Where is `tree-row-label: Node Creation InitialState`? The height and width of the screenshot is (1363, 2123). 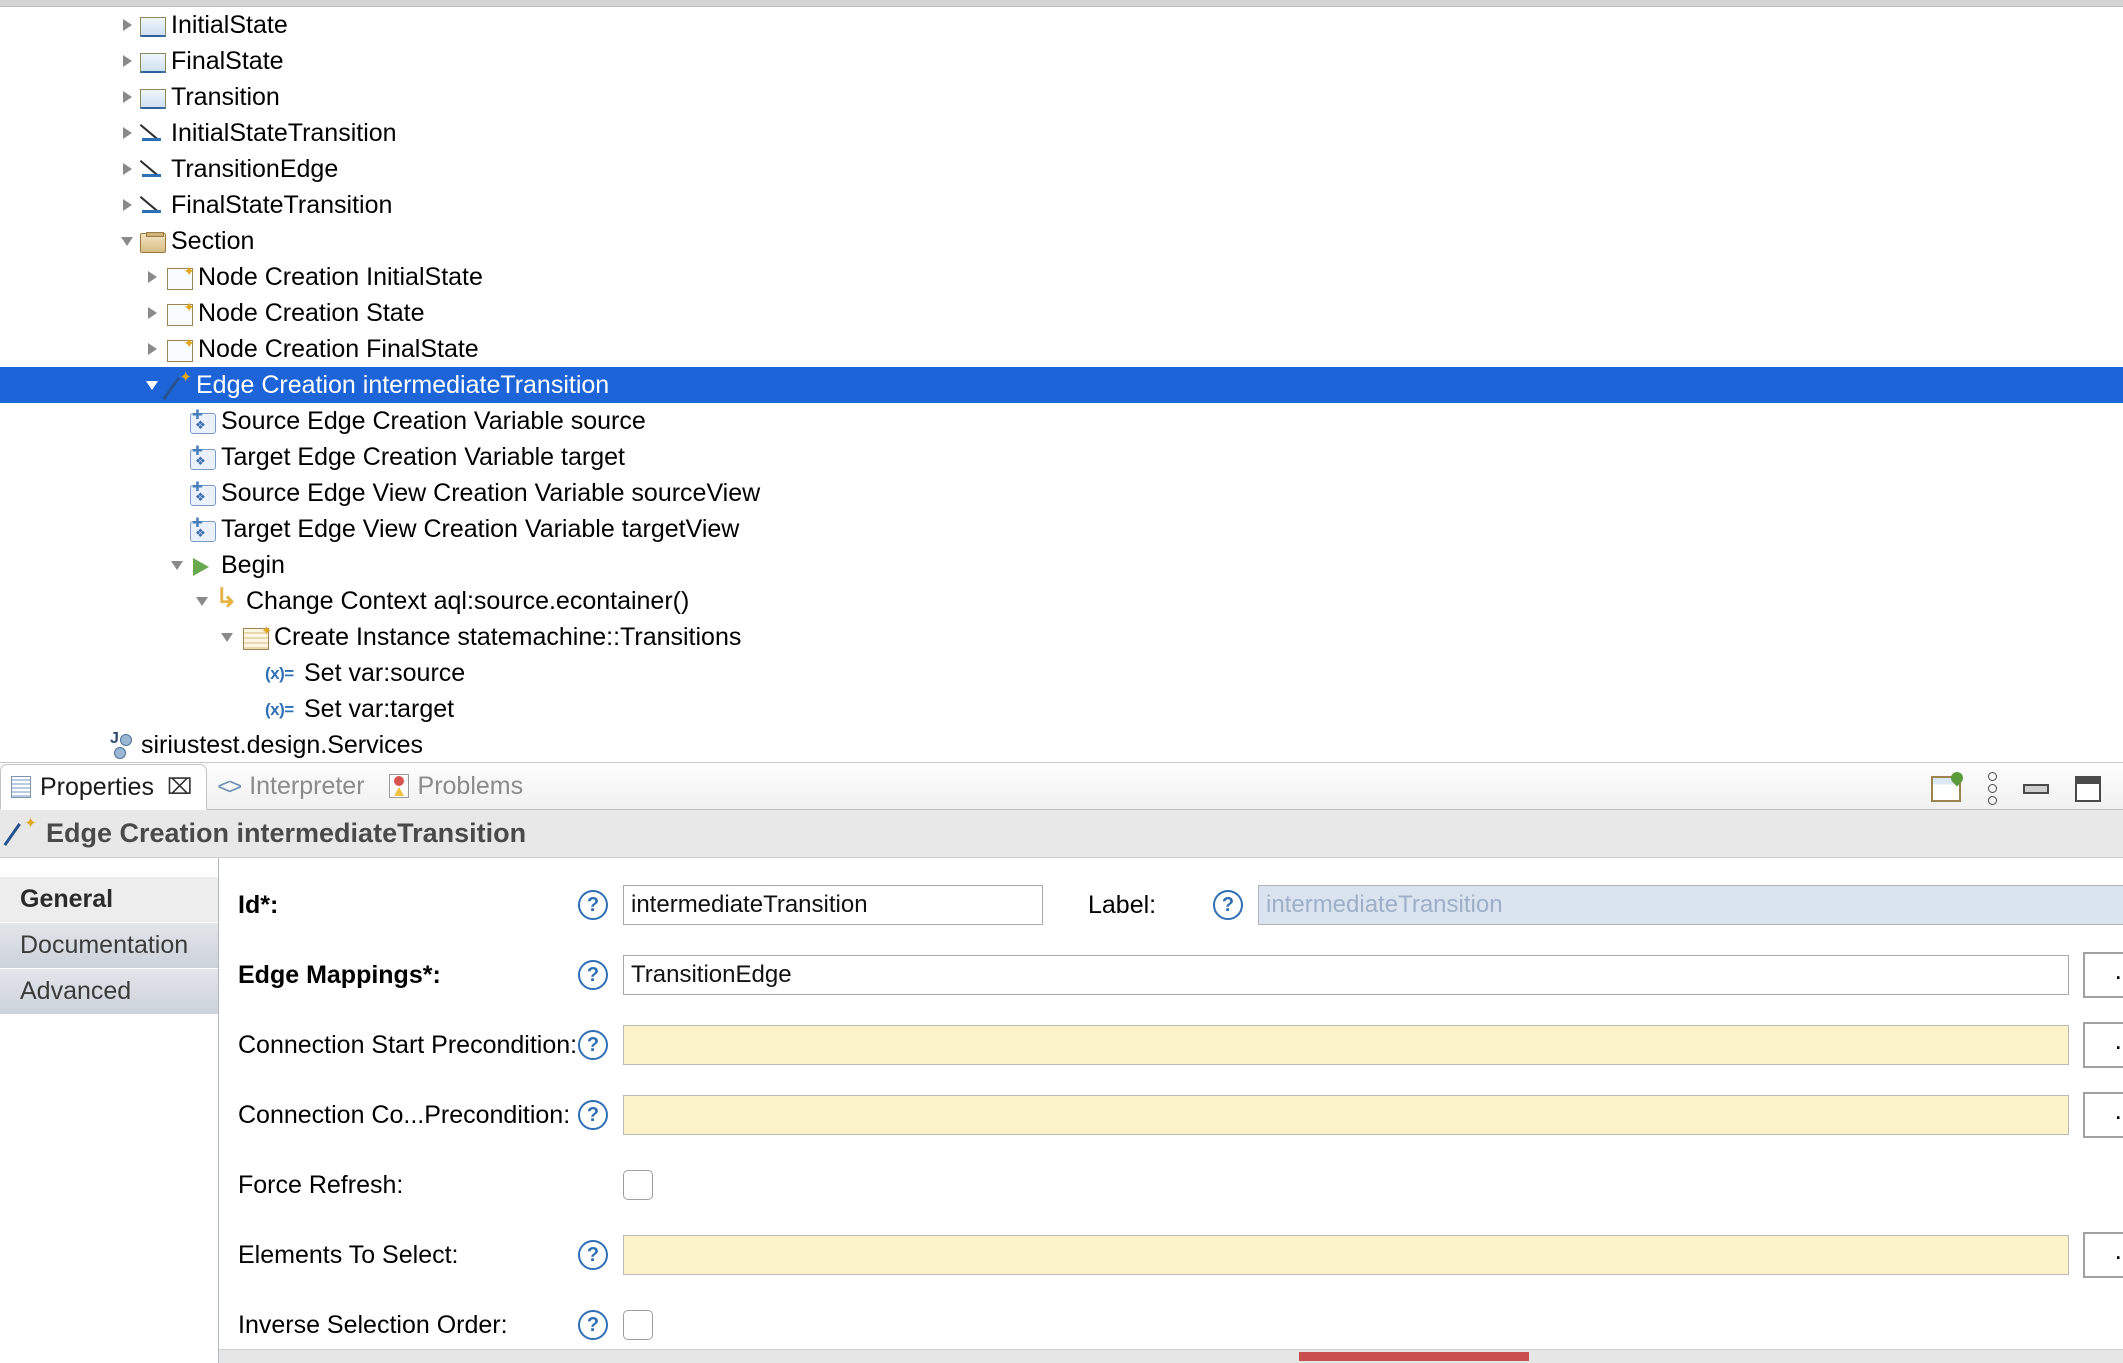
tree-row-label: Node Creation InitialState is located at coordinates (340, 276).